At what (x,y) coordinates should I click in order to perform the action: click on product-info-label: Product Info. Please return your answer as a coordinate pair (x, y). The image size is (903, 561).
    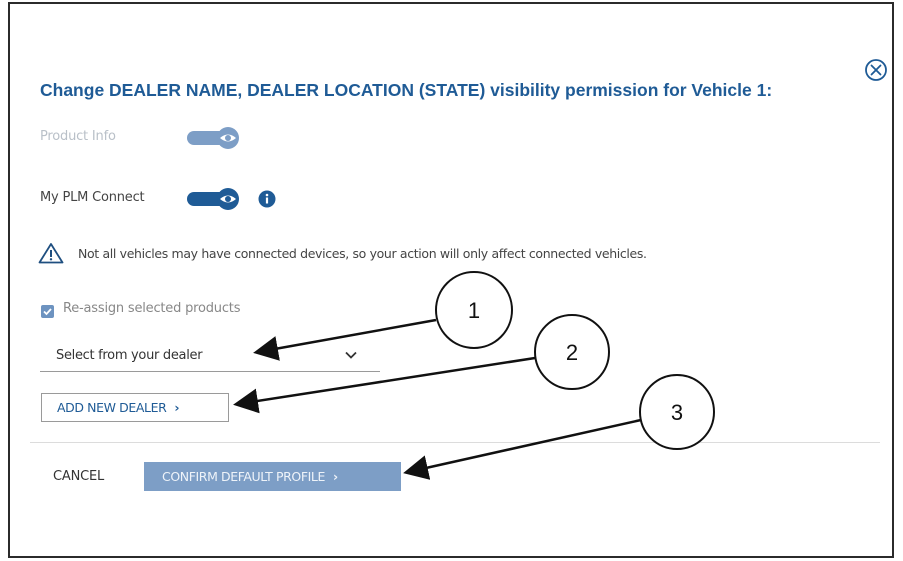
    Looking at the image, I should click on (78, 136).